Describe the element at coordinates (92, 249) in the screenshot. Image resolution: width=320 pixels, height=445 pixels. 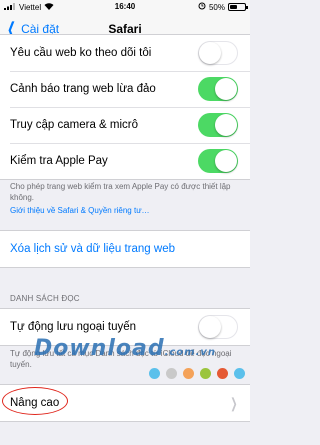
I see `clear-history-label: Xóa lịch sử và dữ liệu trang web` at that location.